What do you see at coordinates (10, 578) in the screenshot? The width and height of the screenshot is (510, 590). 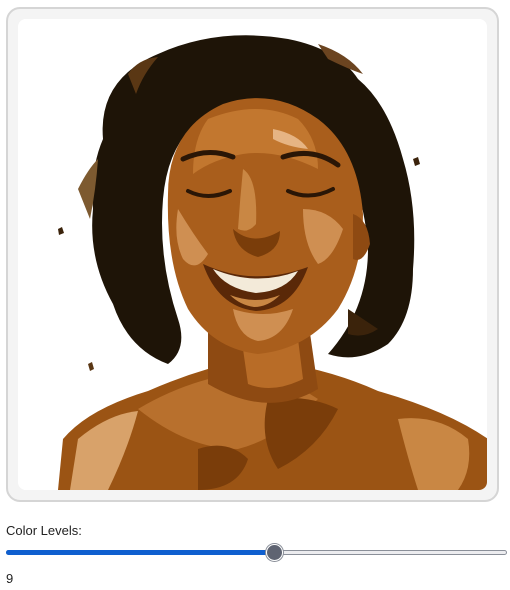 I see `color-levels-value: 9` at bounding box center [10, 578].